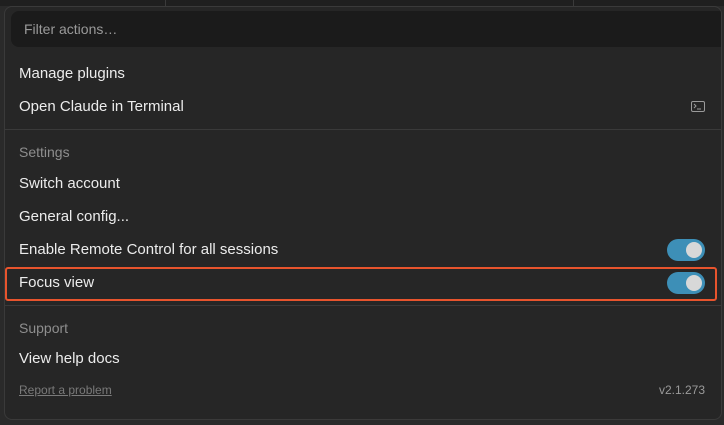  I want to click on switch-account-item: Switch account, so click(363, 183).